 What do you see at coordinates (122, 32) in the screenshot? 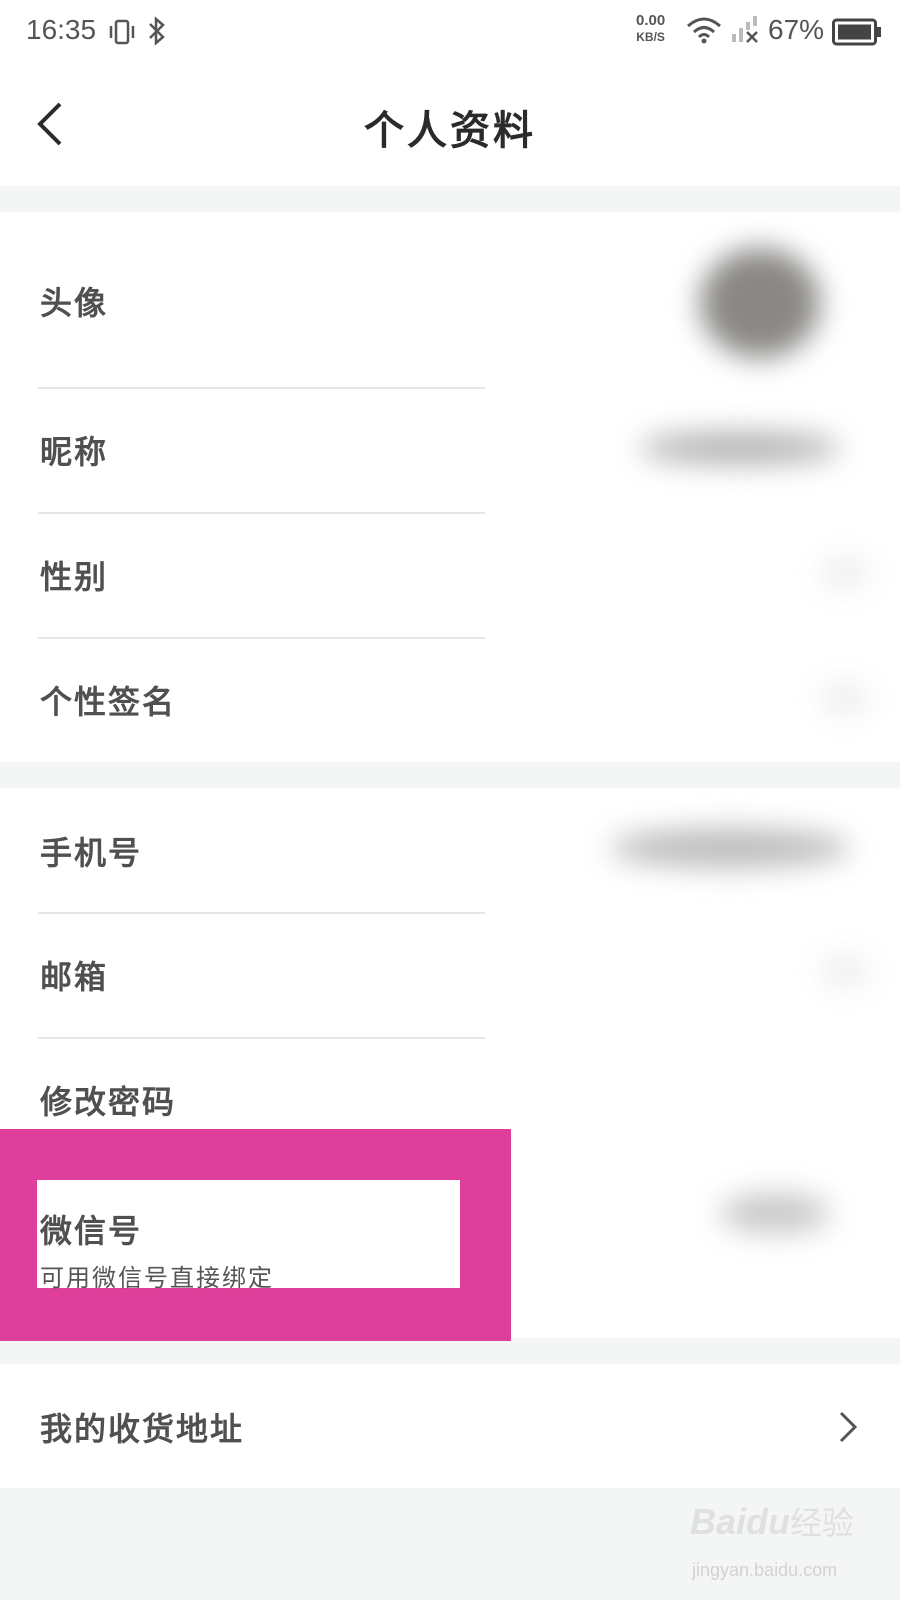
I see `vibrate-icon` at bounding box center [122, 32].